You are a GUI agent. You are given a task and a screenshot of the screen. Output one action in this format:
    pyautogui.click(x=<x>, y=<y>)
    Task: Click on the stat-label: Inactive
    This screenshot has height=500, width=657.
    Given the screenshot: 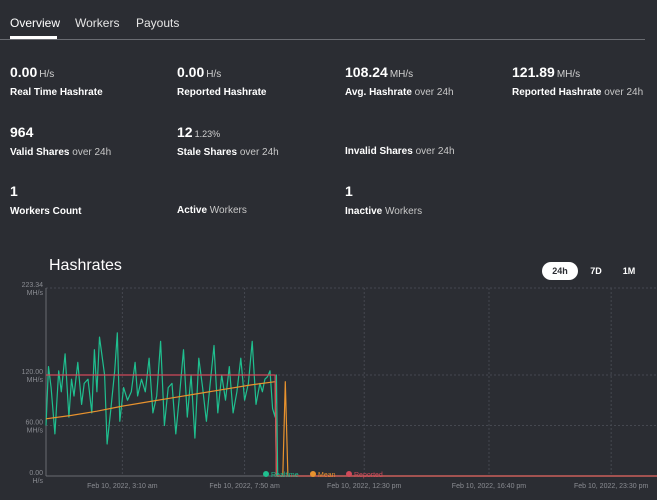 What is the action you would take?
    pyautogui.click(x=364, y=211)
    